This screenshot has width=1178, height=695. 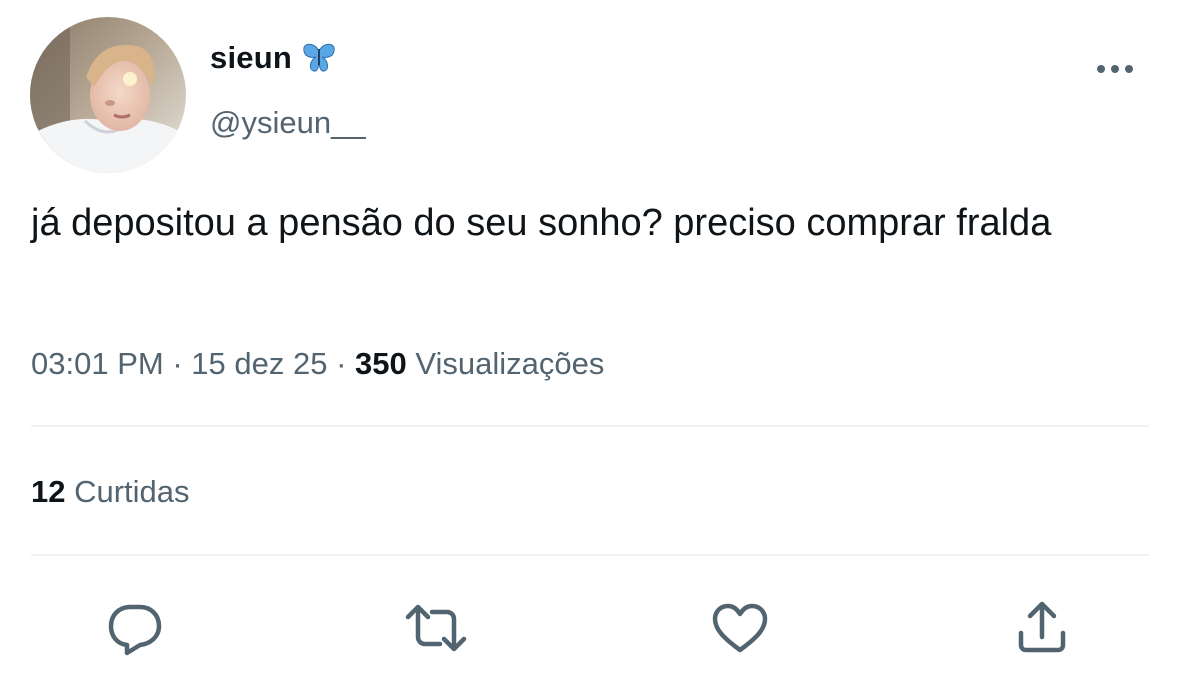 What do you see at coordinates (48, 491) in the screenshot?
I see `likes-count: 12` at bounding box center [48, 491].